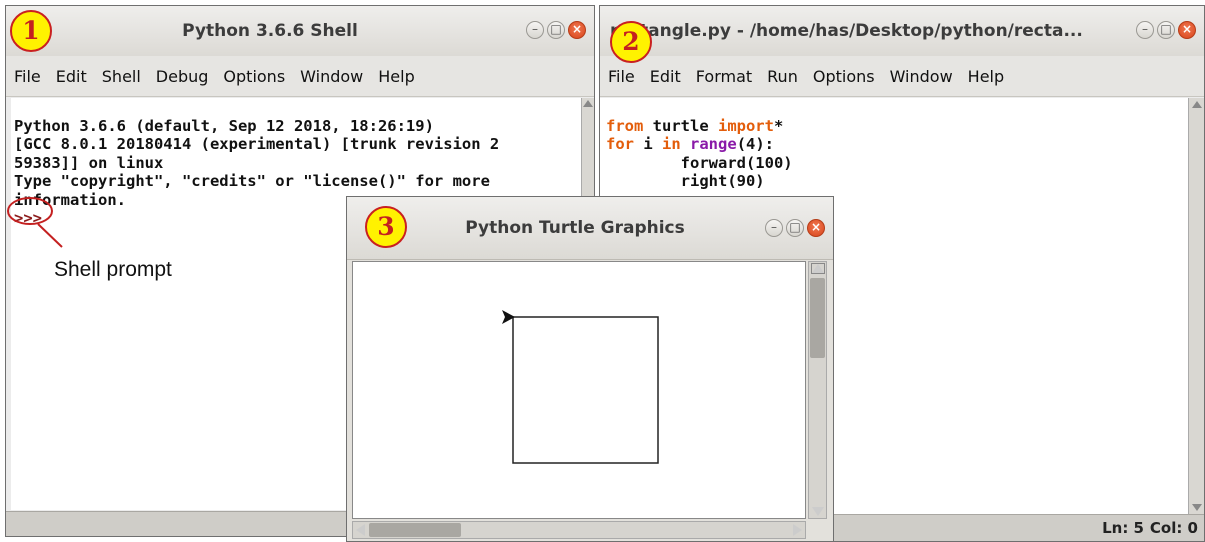 The width and height of the screenshot is (1205, 542). I want to click on turtle-drawing, so click(580, 387).